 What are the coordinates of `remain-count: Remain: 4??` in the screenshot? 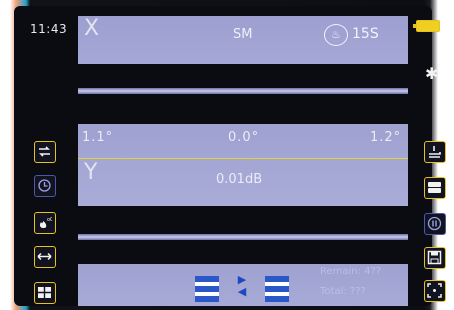 It's located at (351, 271).